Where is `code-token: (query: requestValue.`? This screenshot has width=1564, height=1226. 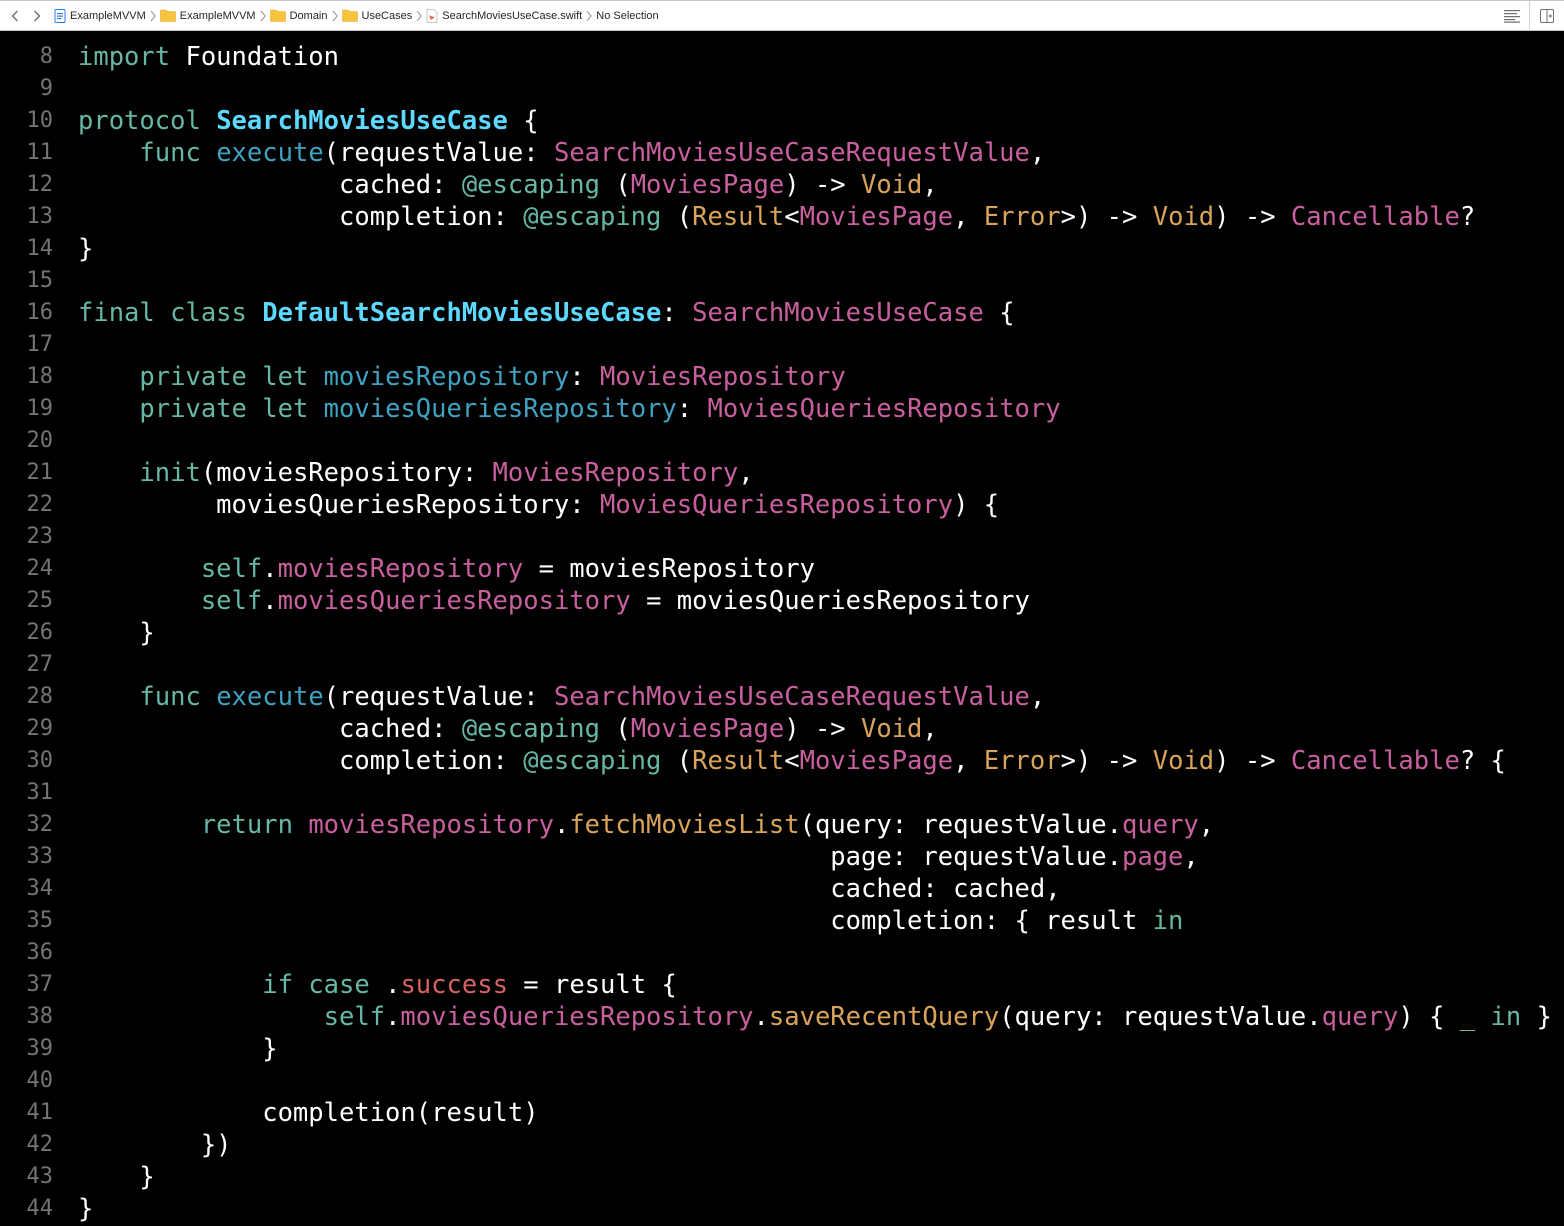 code-token: (query: requestValue. is located at coordinates (1160, 1017).